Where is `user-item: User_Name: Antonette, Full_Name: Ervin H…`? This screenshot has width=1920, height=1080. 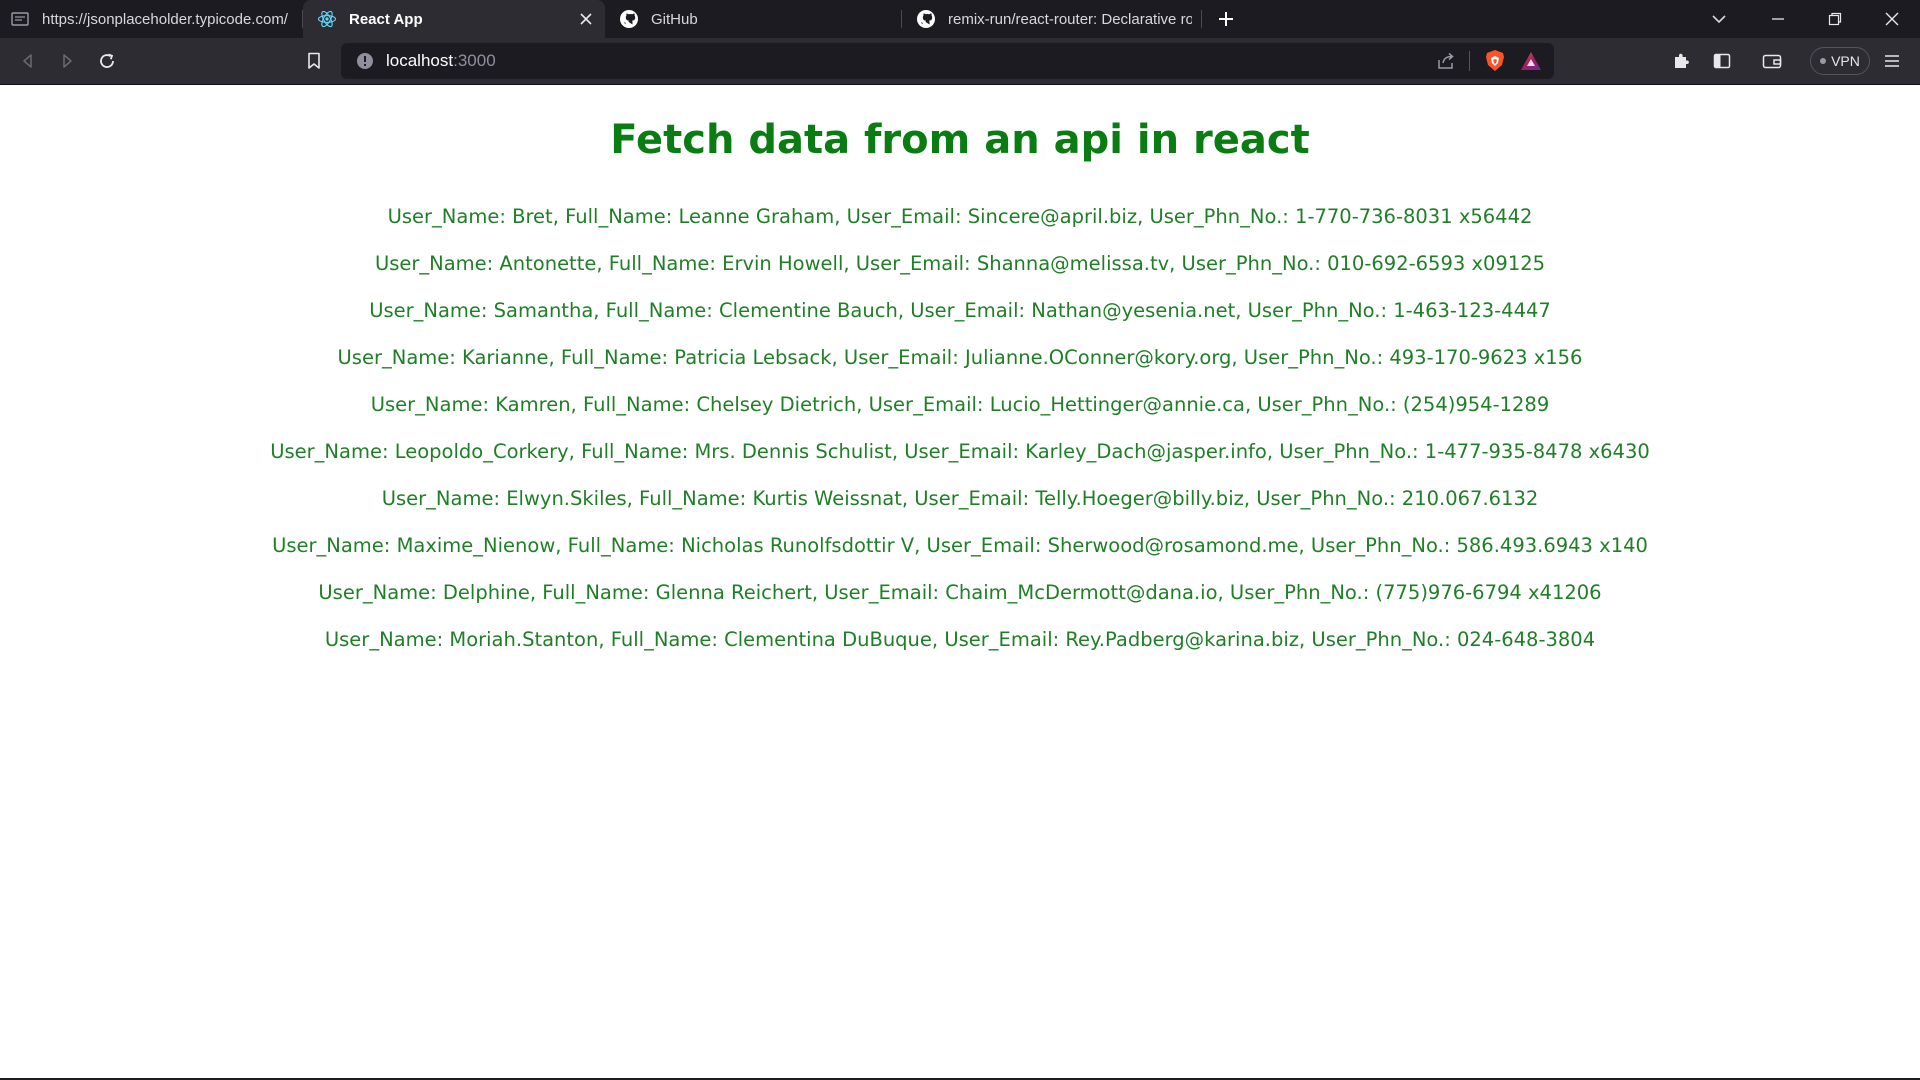
user-item: User_Name: Antonette, Full_Name: Ervin H… is located at coordinates (960, 263).